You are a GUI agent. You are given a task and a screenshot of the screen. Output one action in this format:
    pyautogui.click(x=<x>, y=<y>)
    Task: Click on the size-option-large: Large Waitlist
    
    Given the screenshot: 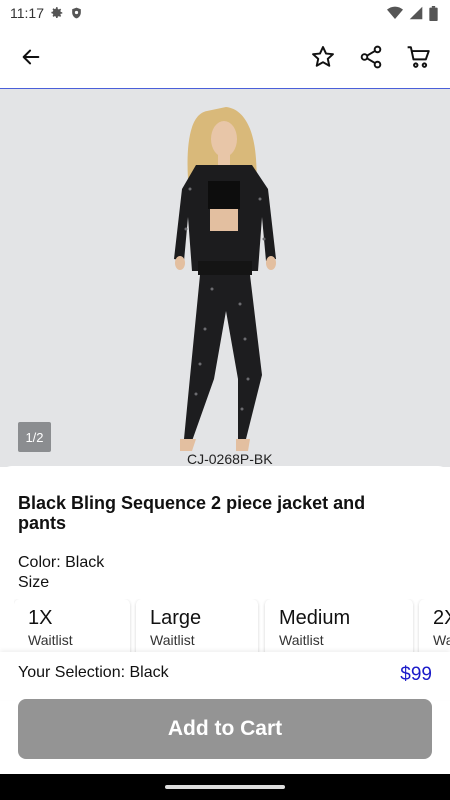 What is the action you would take?
    pyautogui.click(x=197, y=629)
    